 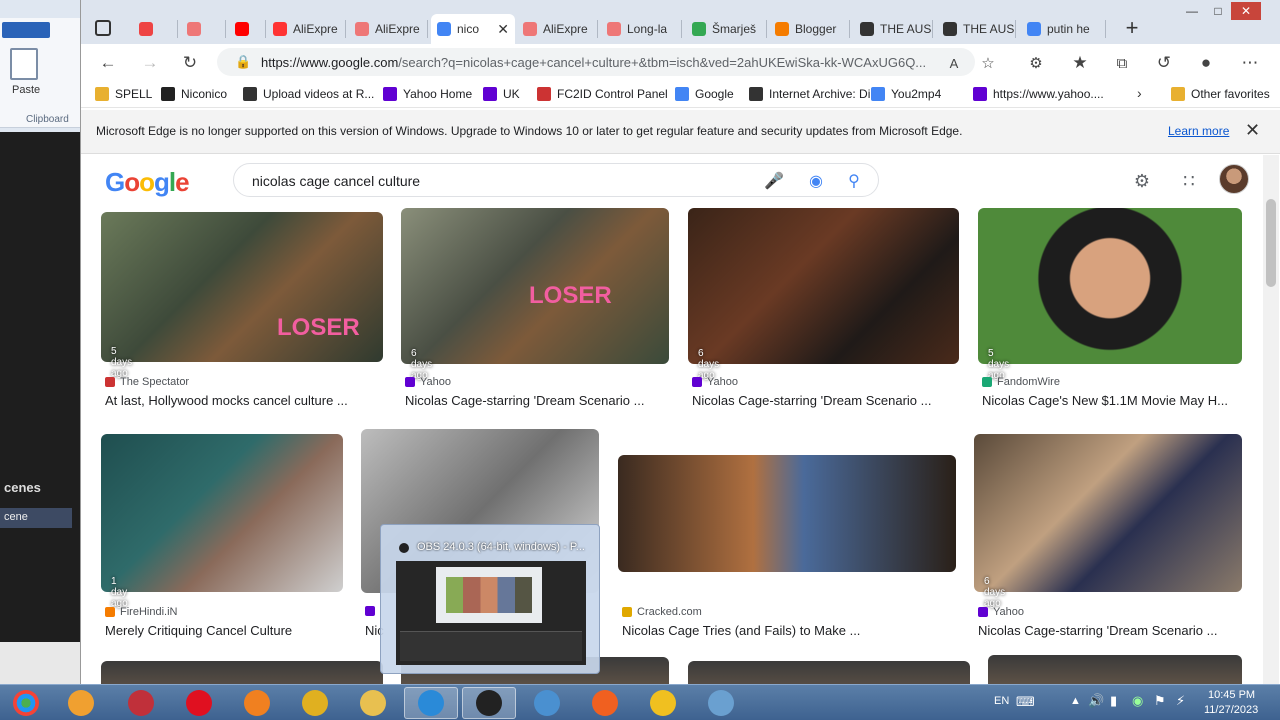 What do you see at coordinates (1142, 181) in the screenshot?
I see `settings-gear-icon: ⚙` at bounding box center [1142, 181].